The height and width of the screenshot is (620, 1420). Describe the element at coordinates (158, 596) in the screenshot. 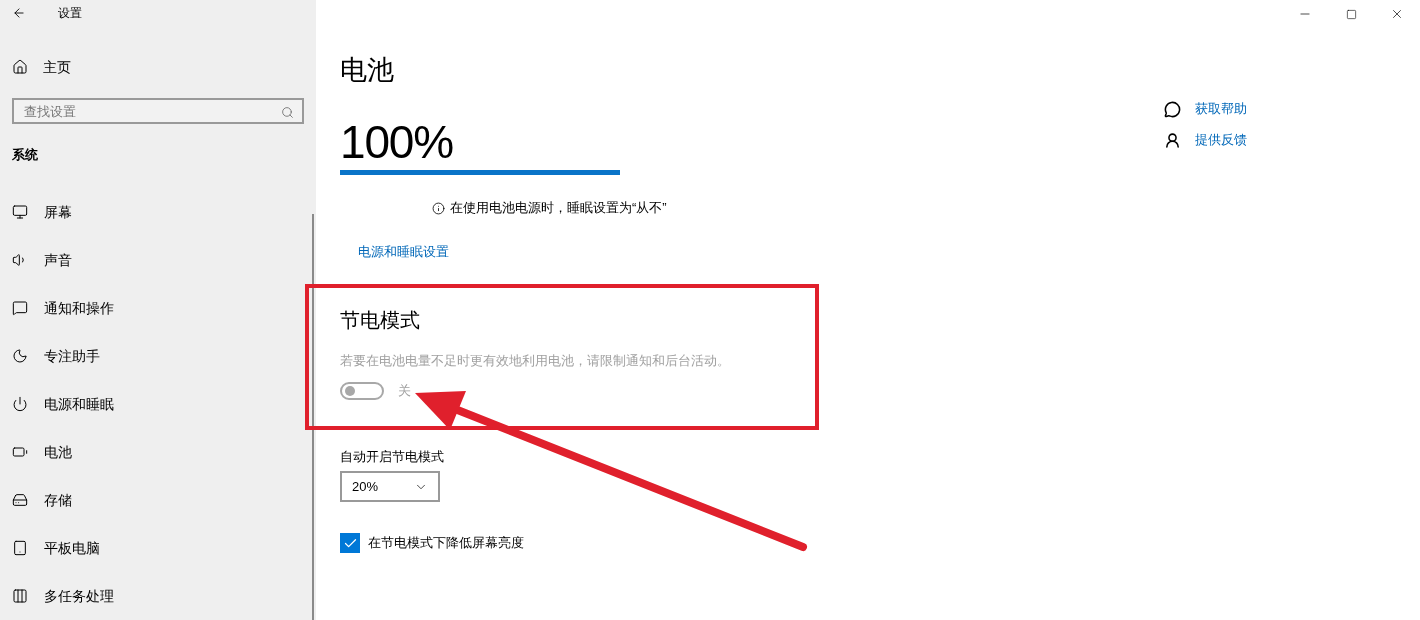

I see `sidebar-item: 多任务处理` at that location.